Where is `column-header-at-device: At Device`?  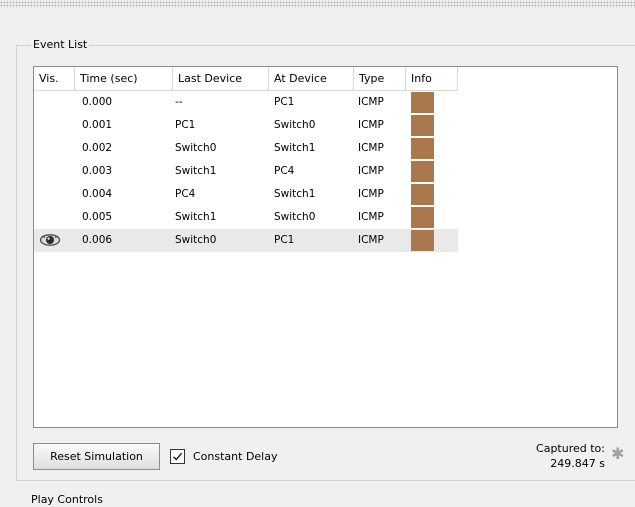
column-header-at-device: At Device is located at coordinates (311, 79).